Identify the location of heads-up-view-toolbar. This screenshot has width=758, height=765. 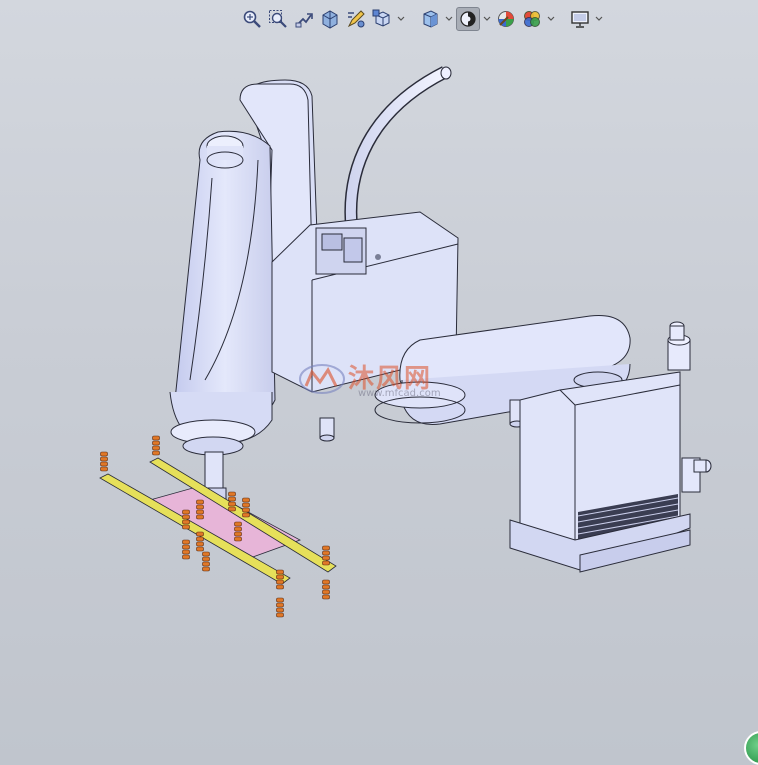
(422, 19).